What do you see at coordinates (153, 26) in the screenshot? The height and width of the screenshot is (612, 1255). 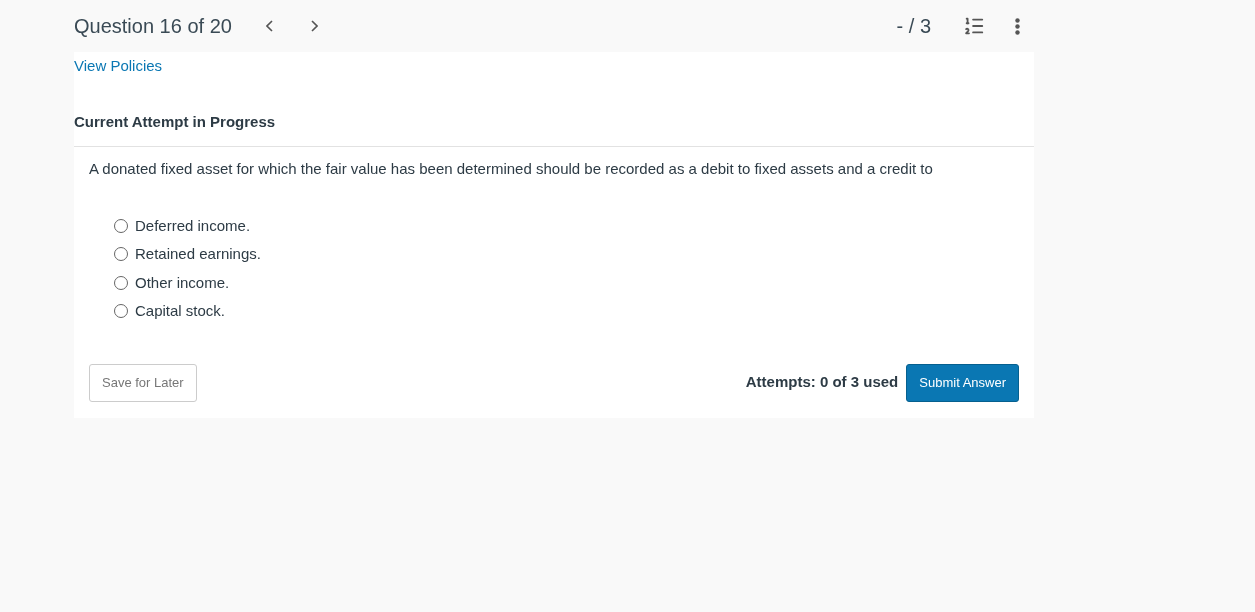 I see `question-counter: Question 16 of 20` at bounding box center [153, 26].